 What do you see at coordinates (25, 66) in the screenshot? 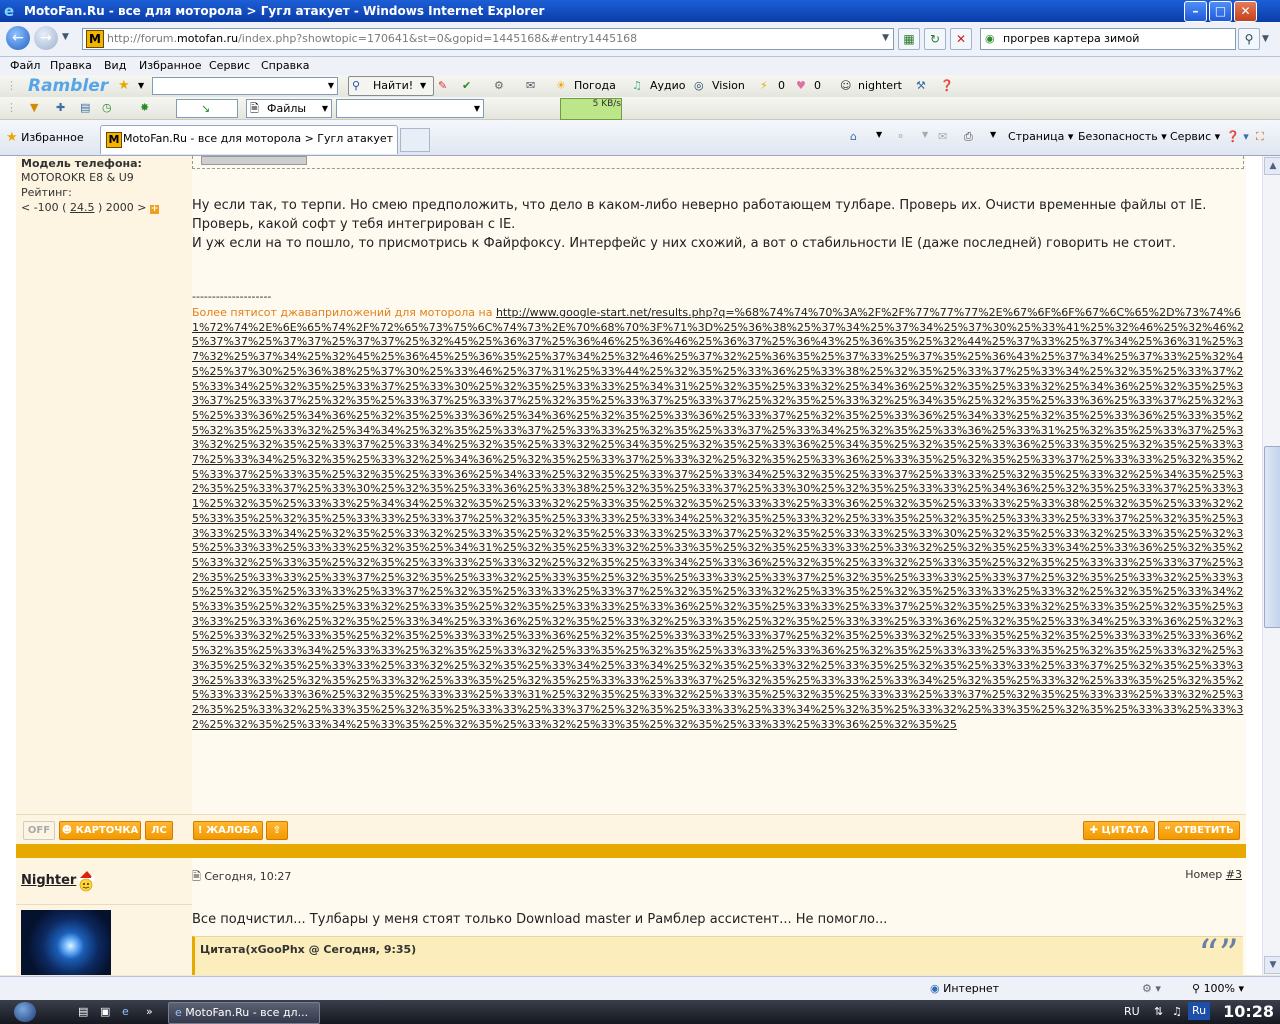
I see `menu-file: Файл` at bounding box center [25, 66].